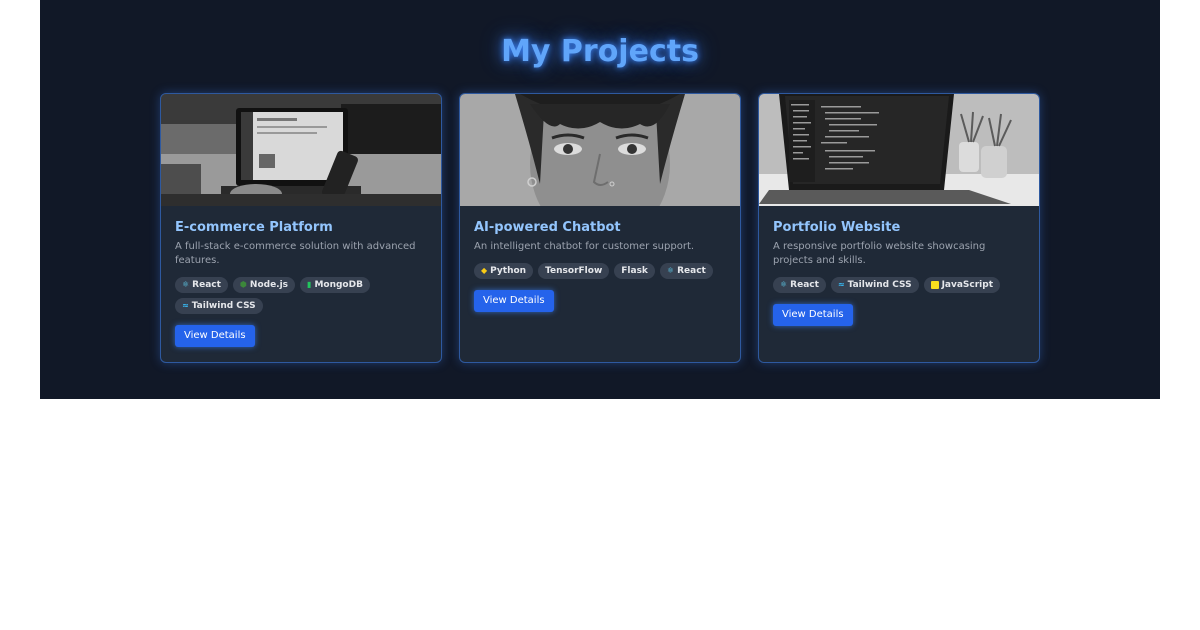  Describe the element at coordinates (967, 285) in the screenshot. I see `tag-label: JavaScript` at that location.